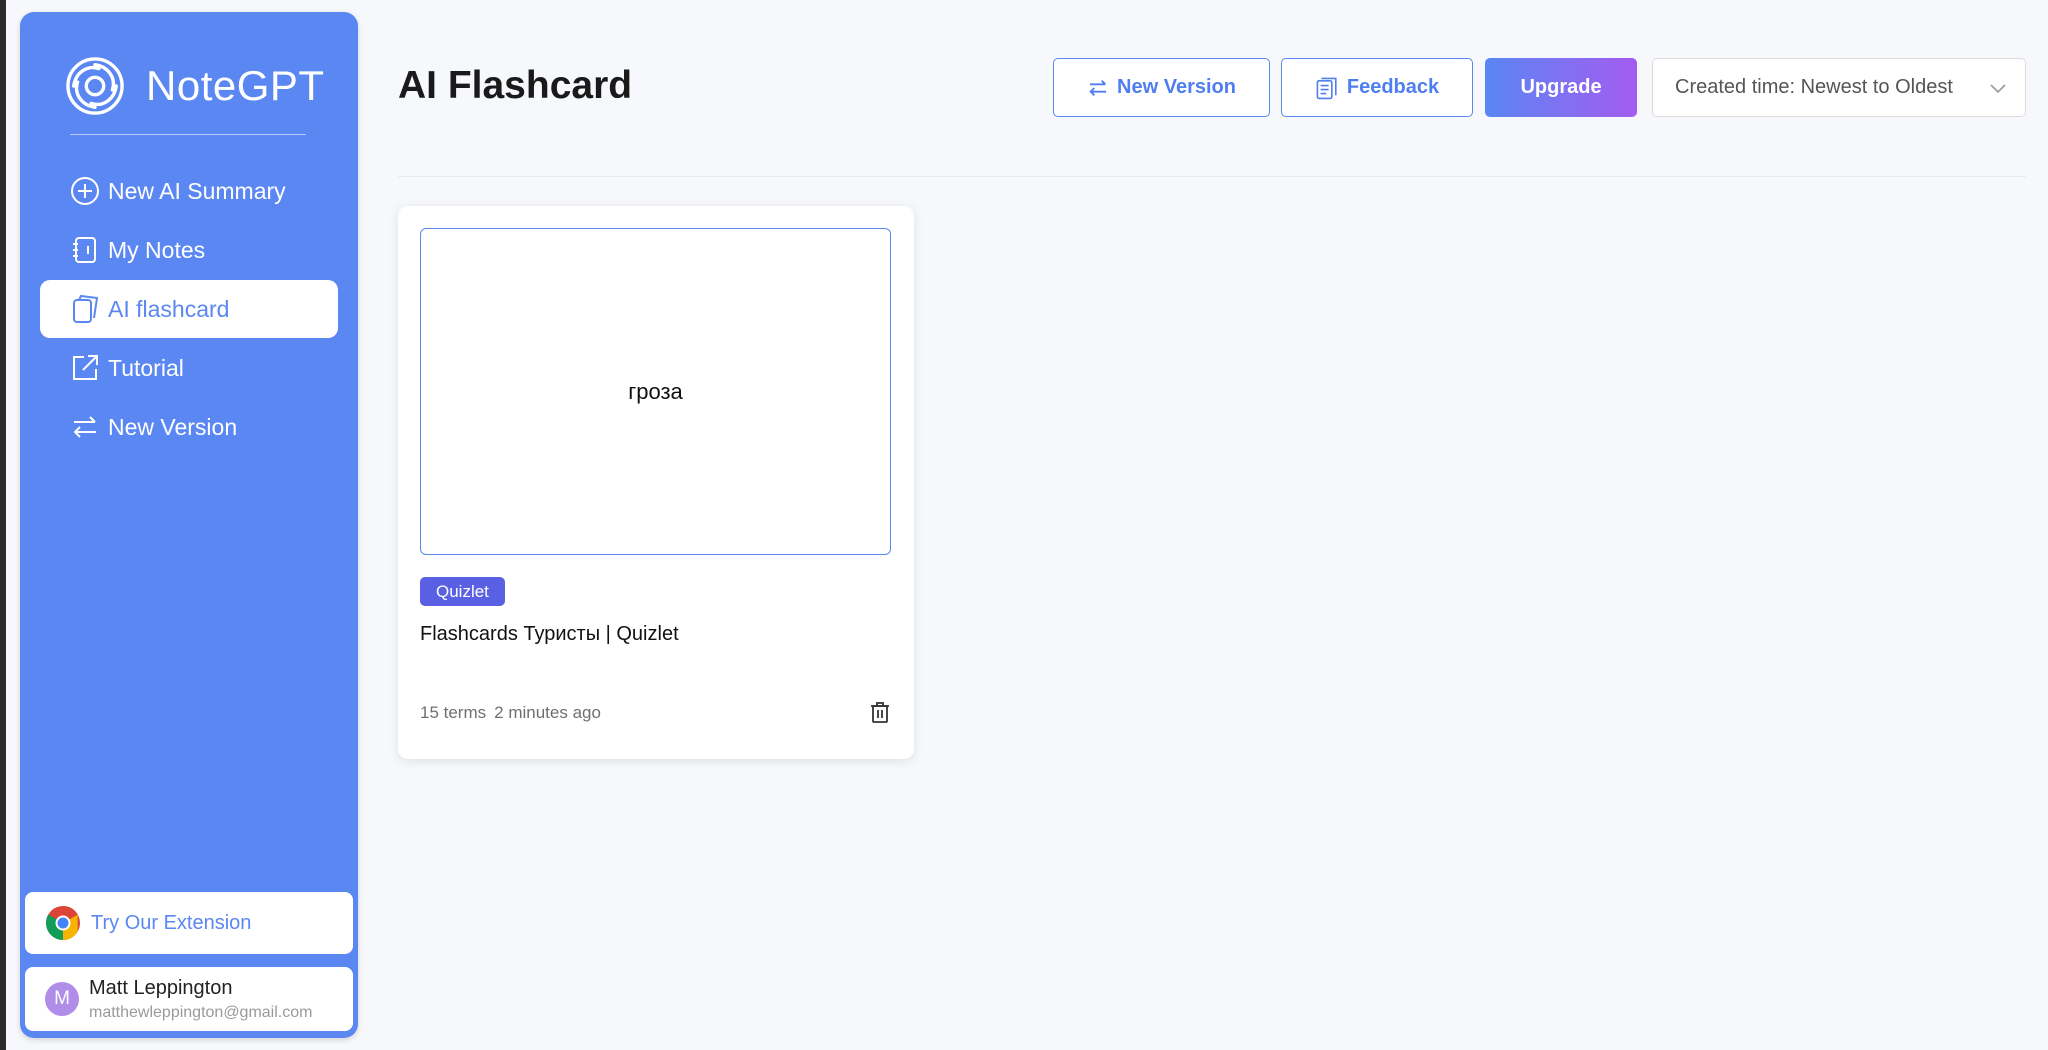  I want to click on sort-select-value: Created time: Newest to Oldest, so click(1814, 87).